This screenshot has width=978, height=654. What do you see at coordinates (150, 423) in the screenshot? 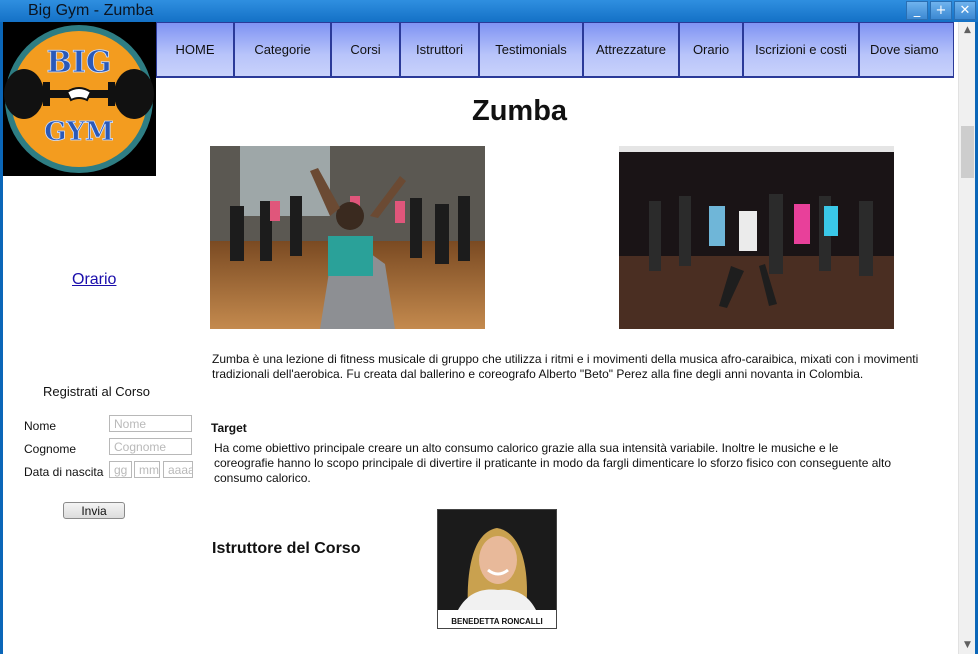
I see `name-input` at bounding box center [150, 423].